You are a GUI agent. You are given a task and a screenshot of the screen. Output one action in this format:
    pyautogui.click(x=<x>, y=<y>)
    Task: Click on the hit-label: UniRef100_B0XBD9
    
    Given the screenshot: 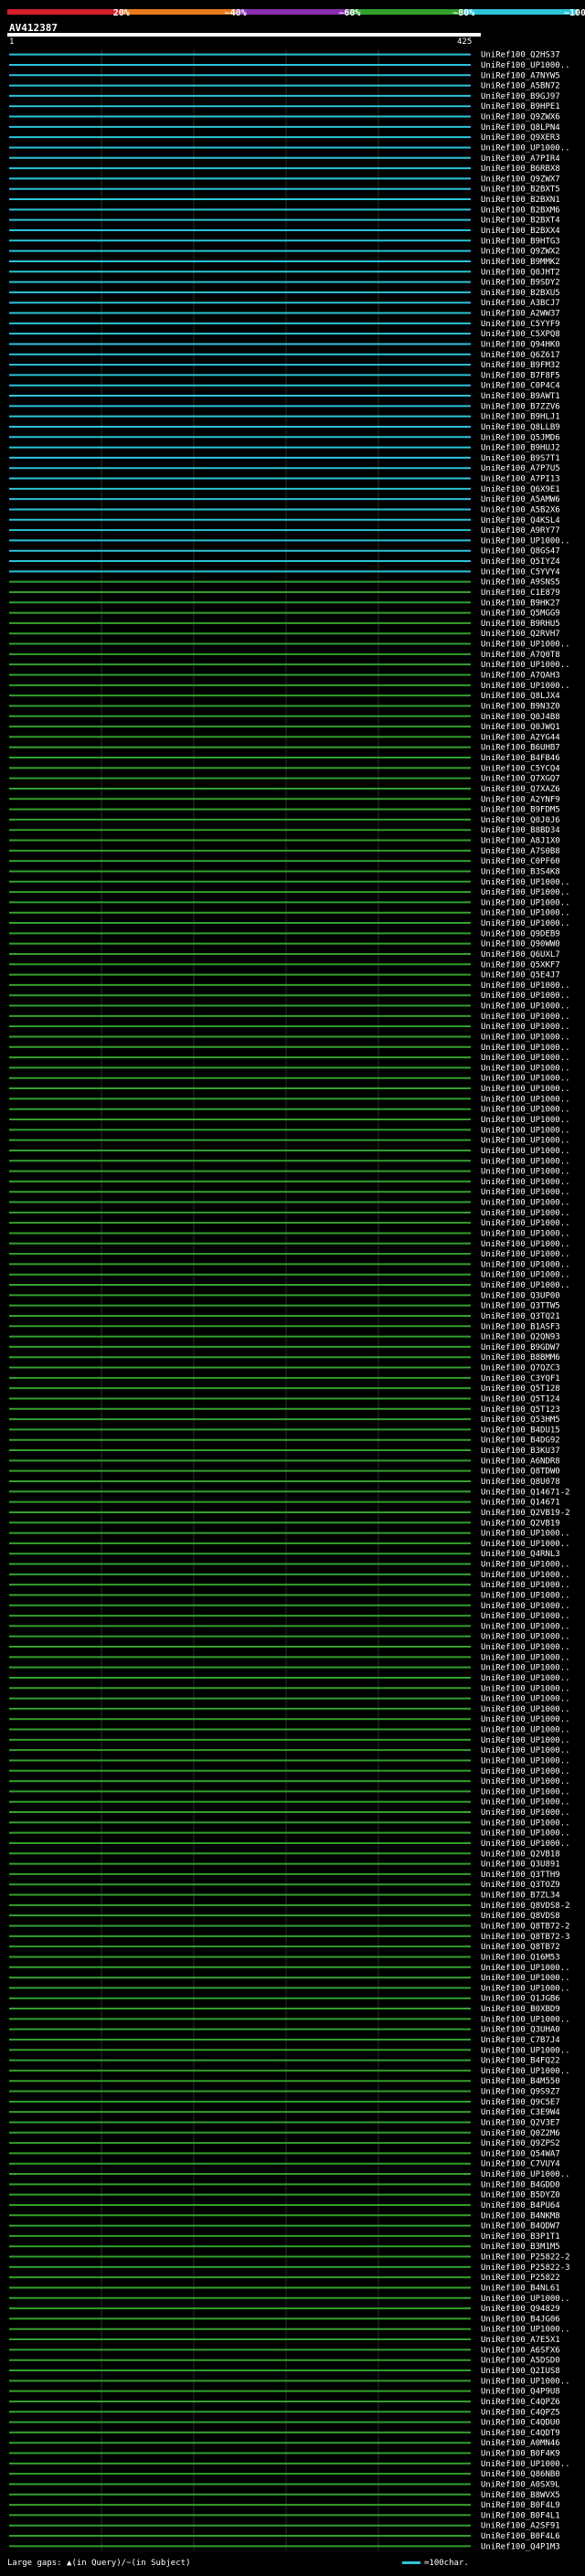 What is the action you would take?
    pyautogui.click(x=520, y=2009)
    